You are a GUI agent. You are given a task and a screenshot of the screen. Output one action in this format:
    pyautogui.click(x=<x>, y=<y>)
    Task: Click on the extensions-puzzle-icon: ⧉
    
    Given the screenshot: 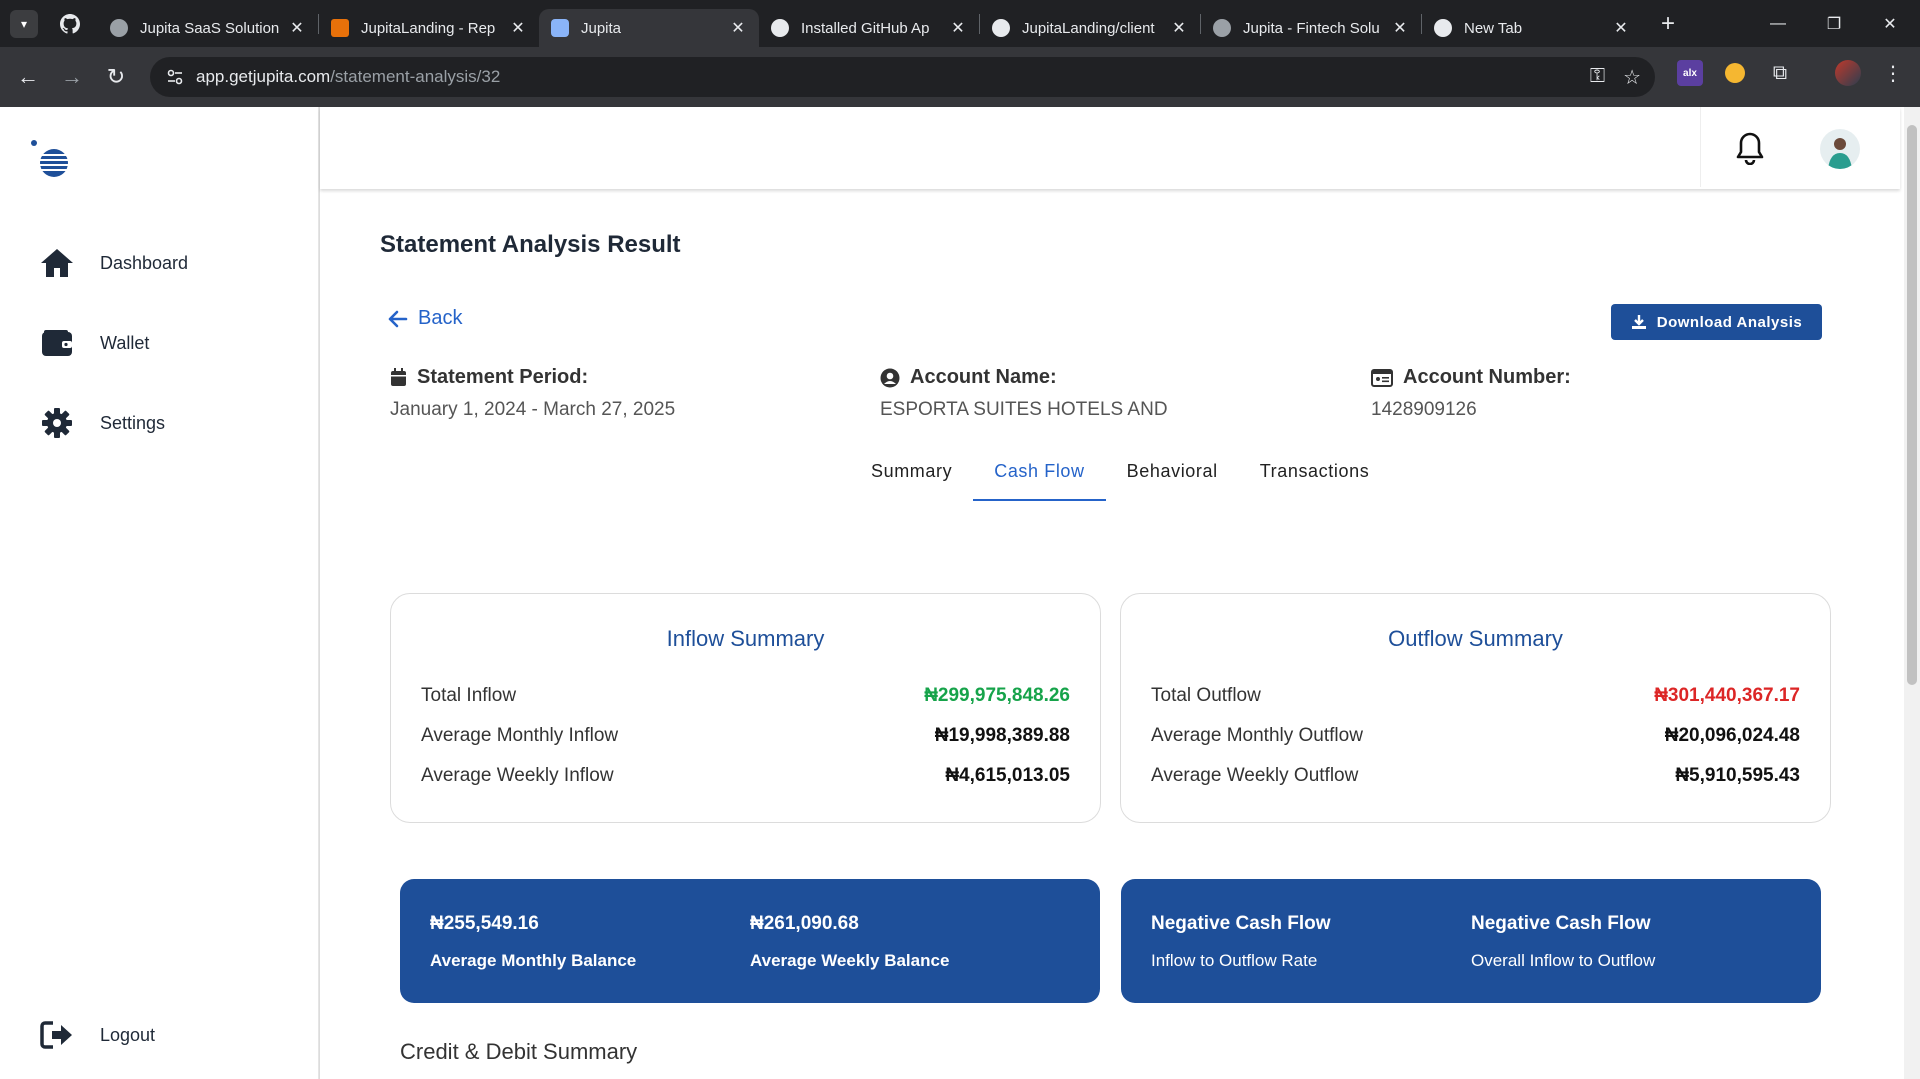 What is the action you would take?
    pyautogui.click(x=1780, y=73)
    